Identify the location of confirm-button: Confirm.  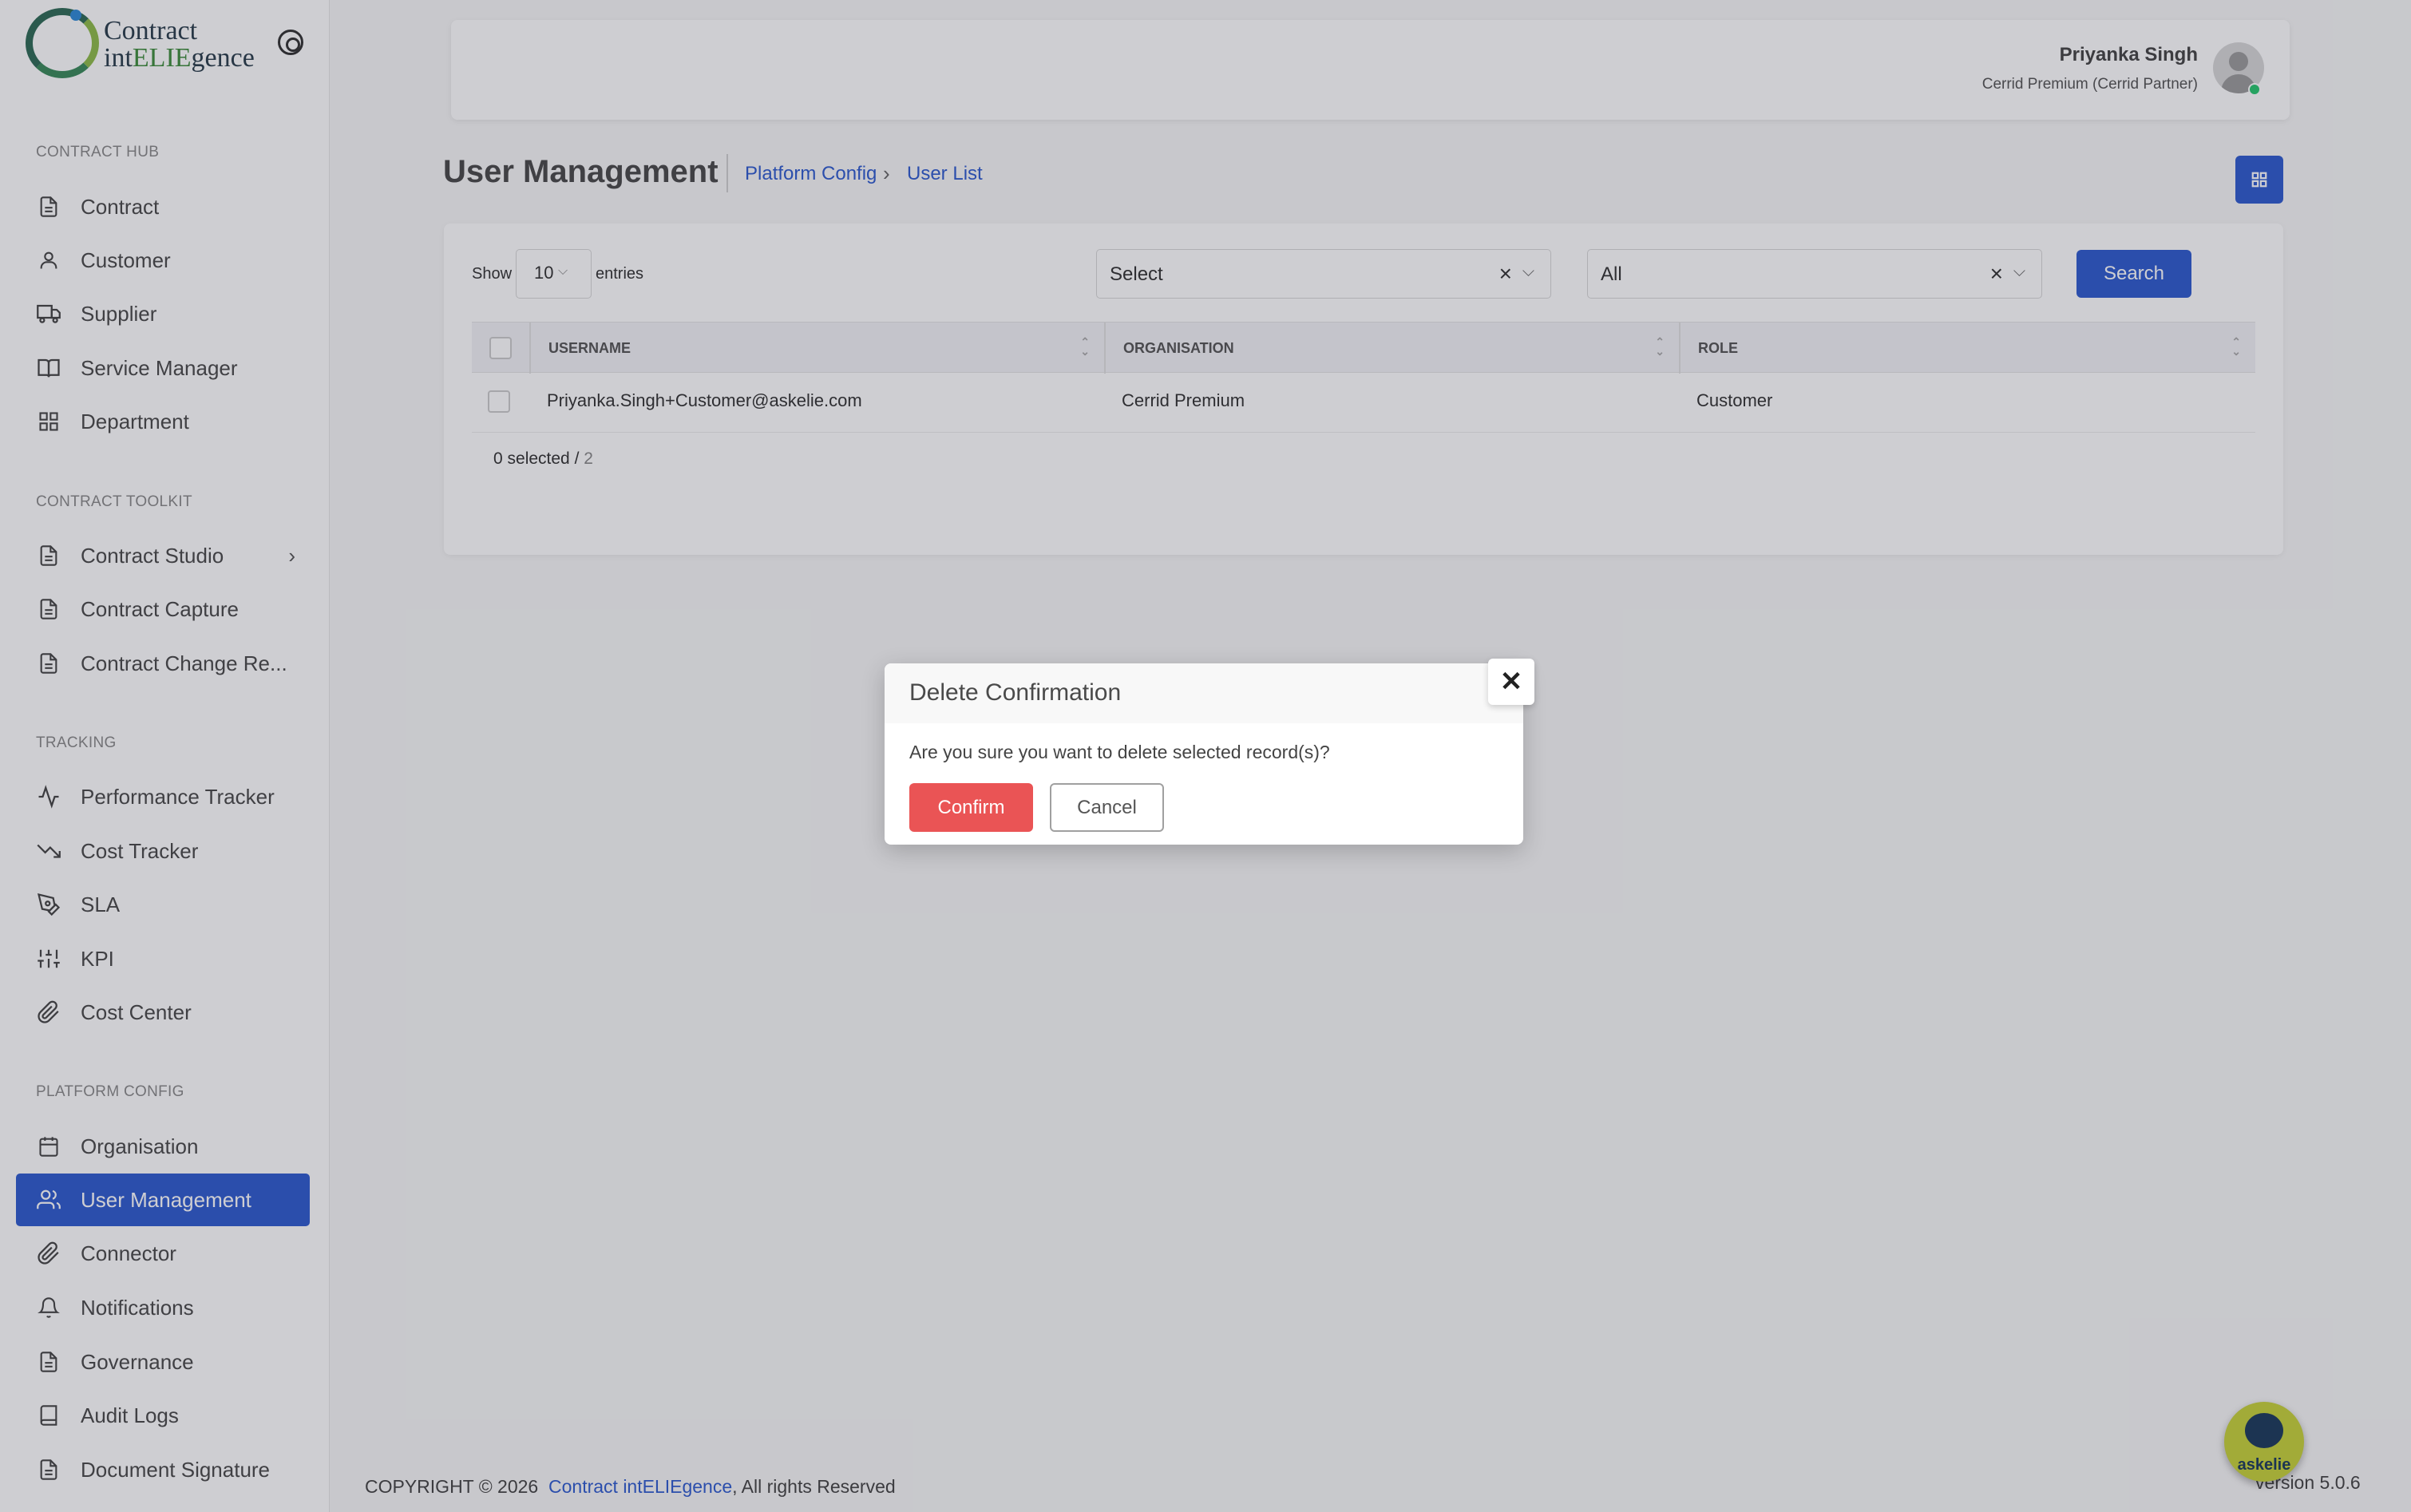
(971, 807).